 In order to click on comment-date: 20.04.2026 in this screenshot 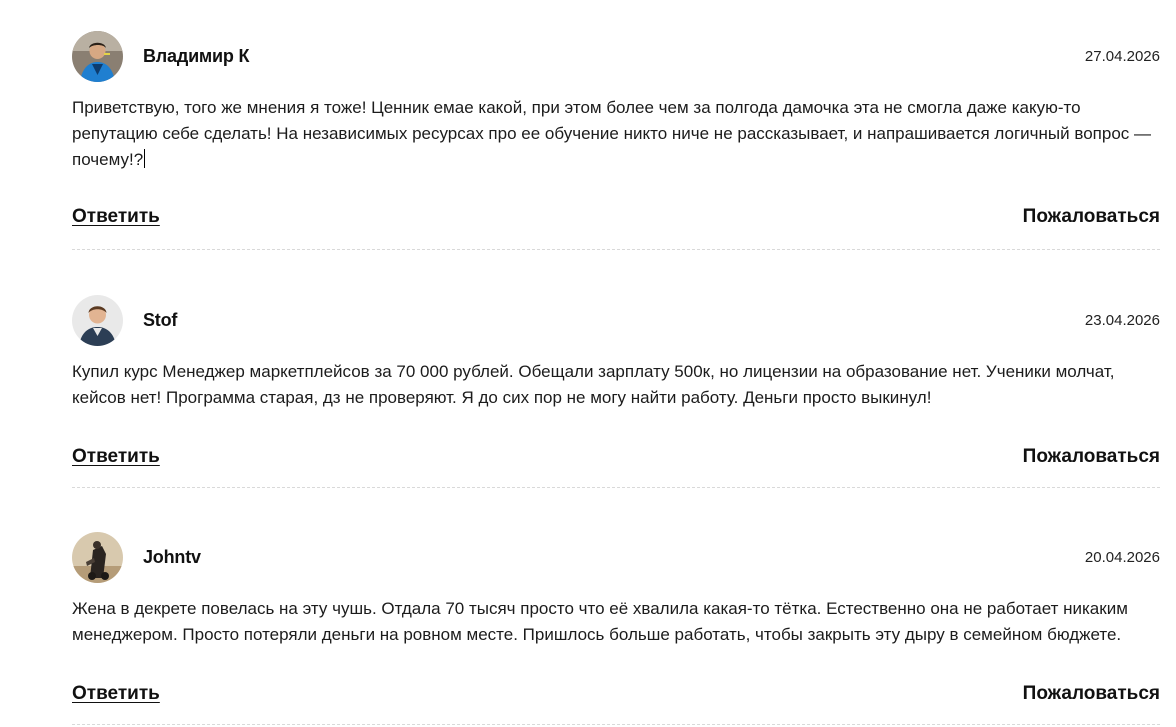, I will do `click(1122, 557)`.